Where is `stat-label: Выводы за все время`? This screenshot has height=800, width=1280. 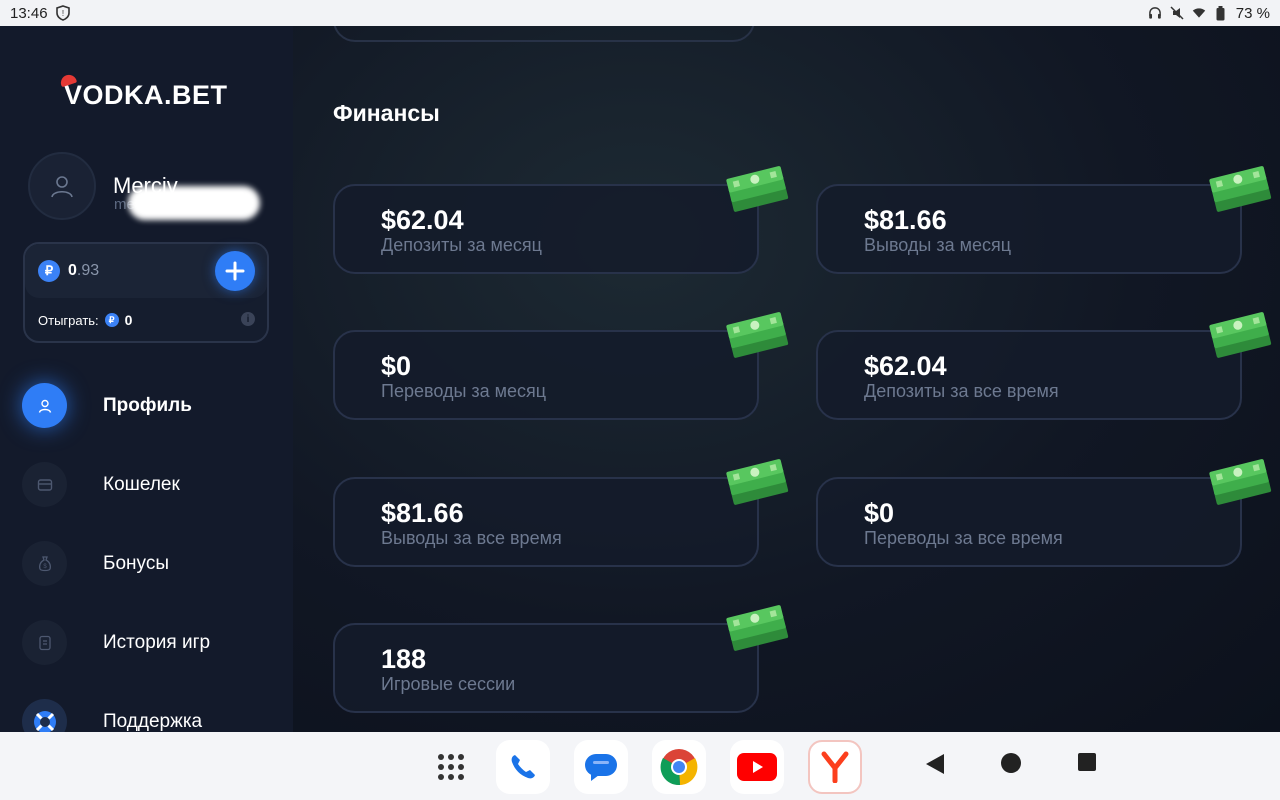 stat-label: Выводы за все время is located at coordinates (471, 538).